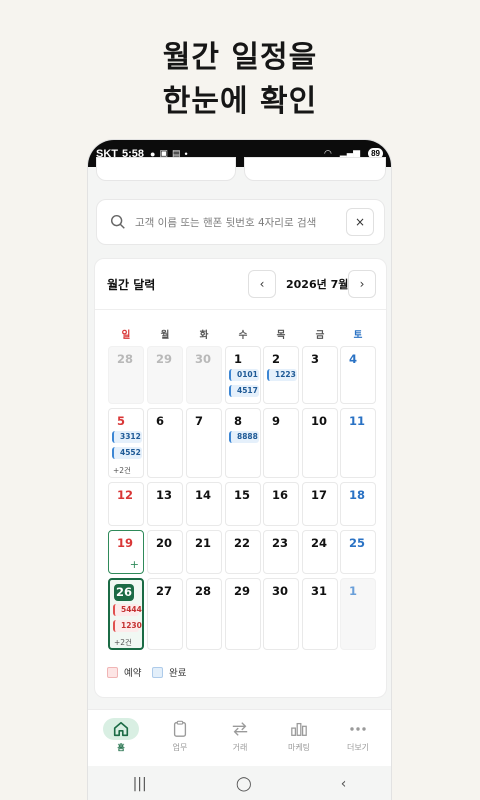  I want to click on day-cell: 9, so click(281, 443).